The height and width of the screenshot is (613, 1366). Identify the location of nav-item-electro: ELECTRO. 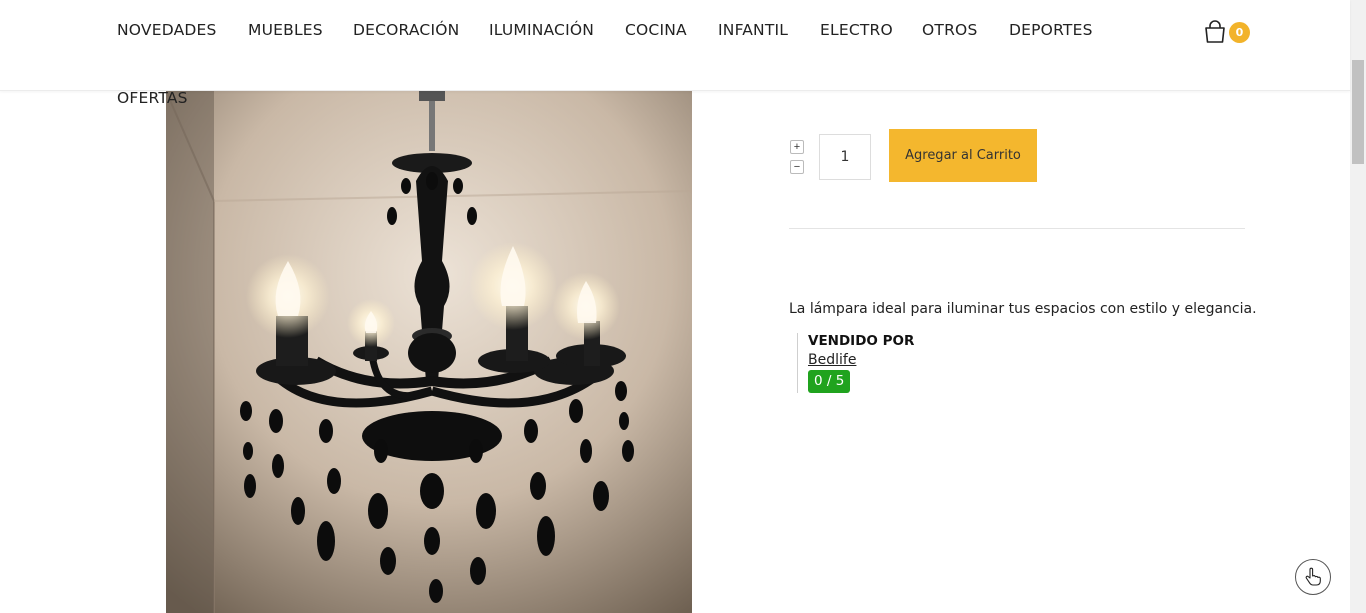
(856, 30).